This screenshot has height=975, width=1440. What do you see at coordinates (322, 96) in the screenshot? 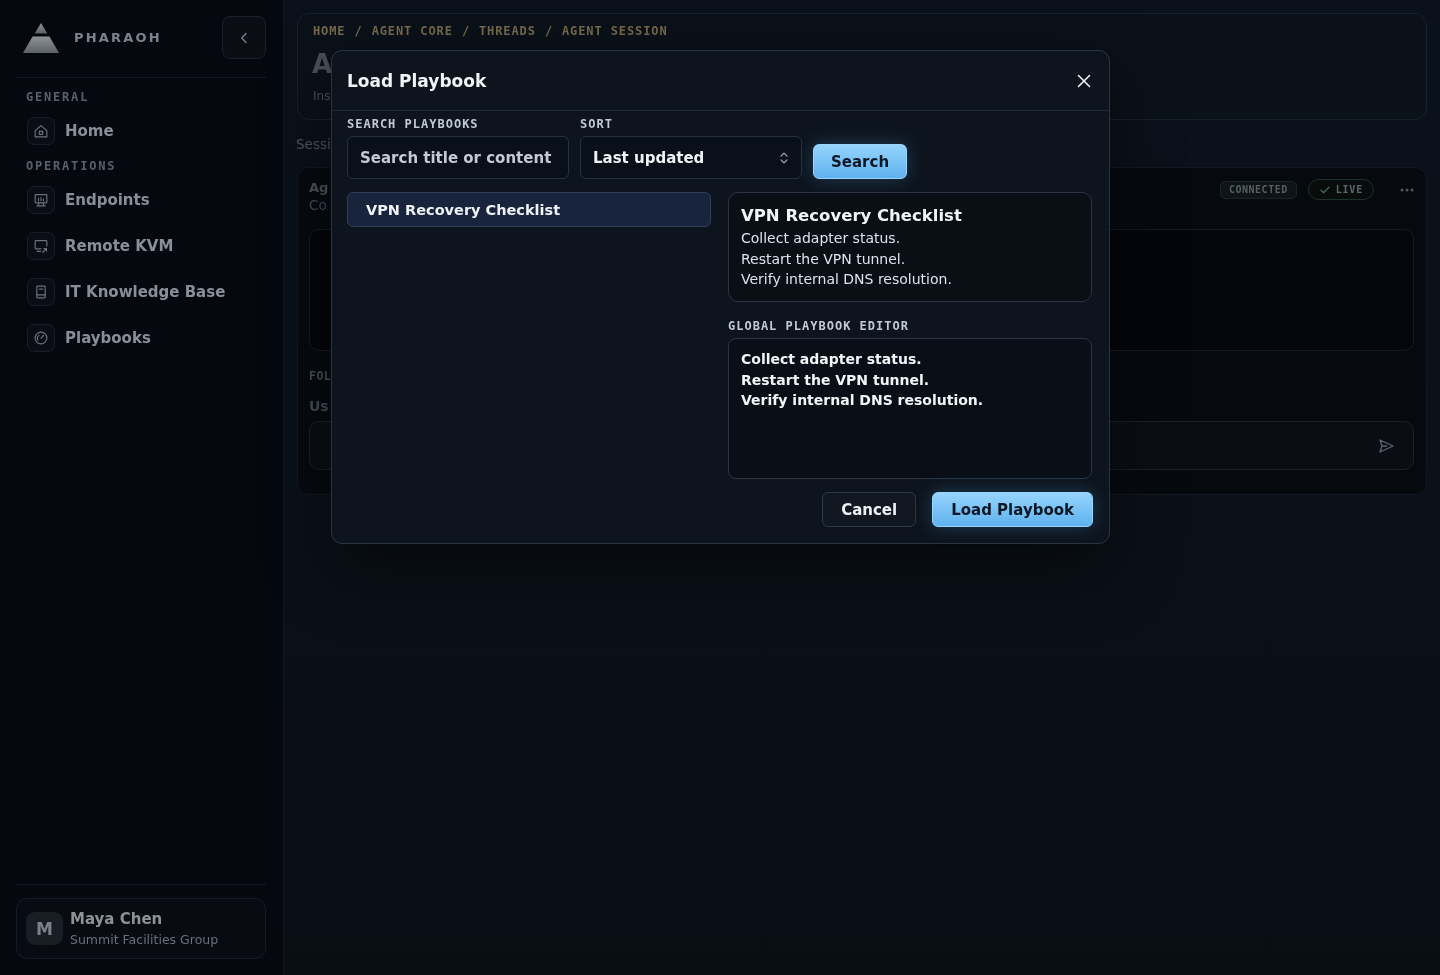
I see `page-subtitle: Ins` at bounding box center [322, 96].